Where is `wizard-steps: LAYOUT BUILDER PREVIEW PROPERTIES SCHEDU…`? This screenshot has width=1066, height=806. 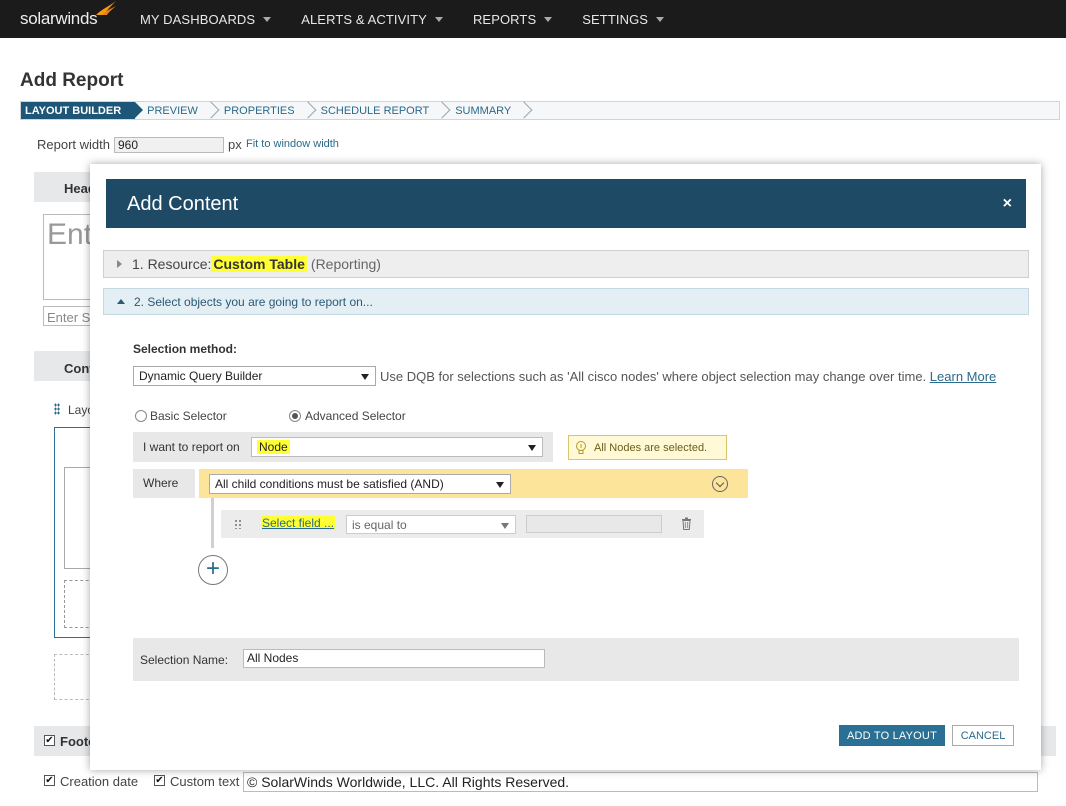
wizard-steps: LAYOUT BUILDER PREVIEW PROPERTIES SCHEDU… is located at coordinates (540, 110).